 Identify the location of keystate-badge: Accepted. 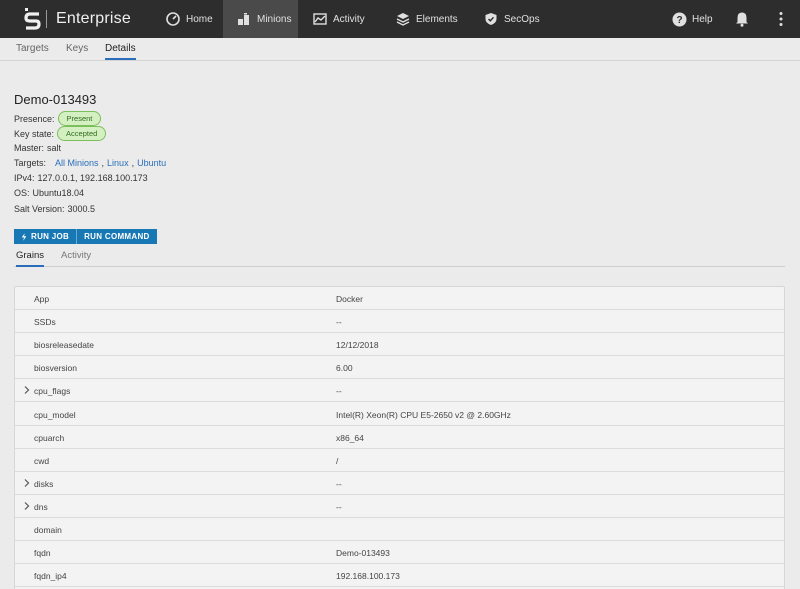
(82, 133).